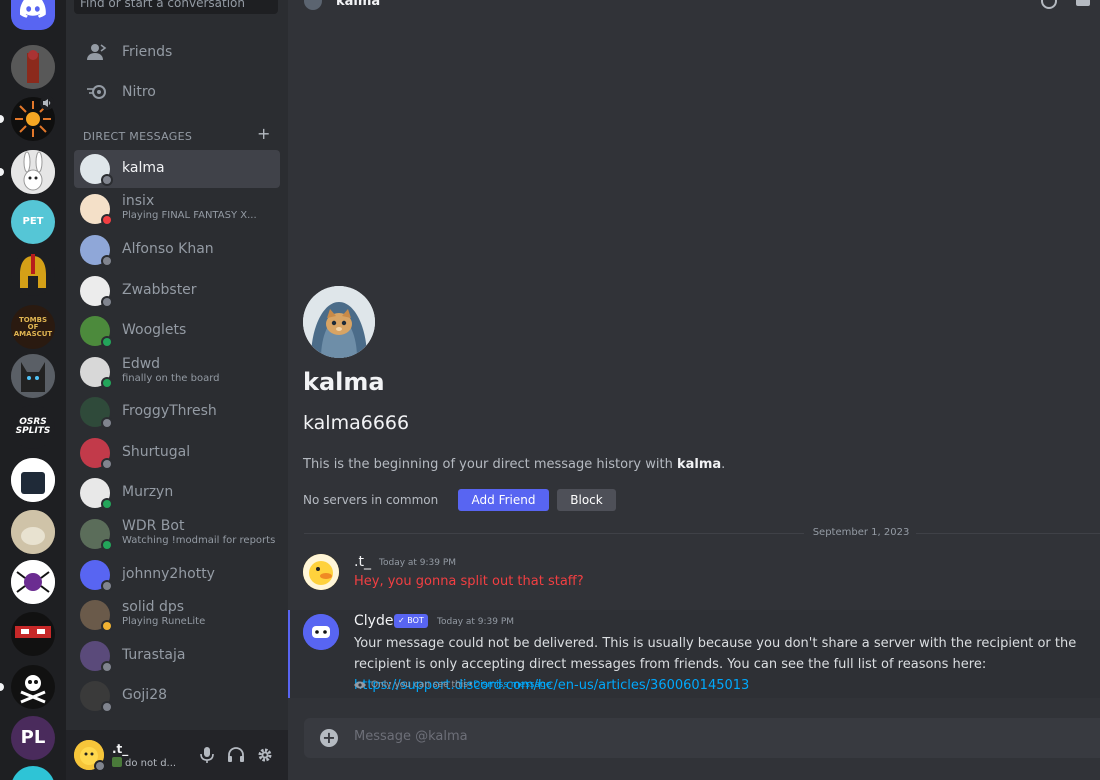 This screenshot has width=1100, height=780. I want to click on dm-item-turastaja: Turastaja, so click(177, 656).